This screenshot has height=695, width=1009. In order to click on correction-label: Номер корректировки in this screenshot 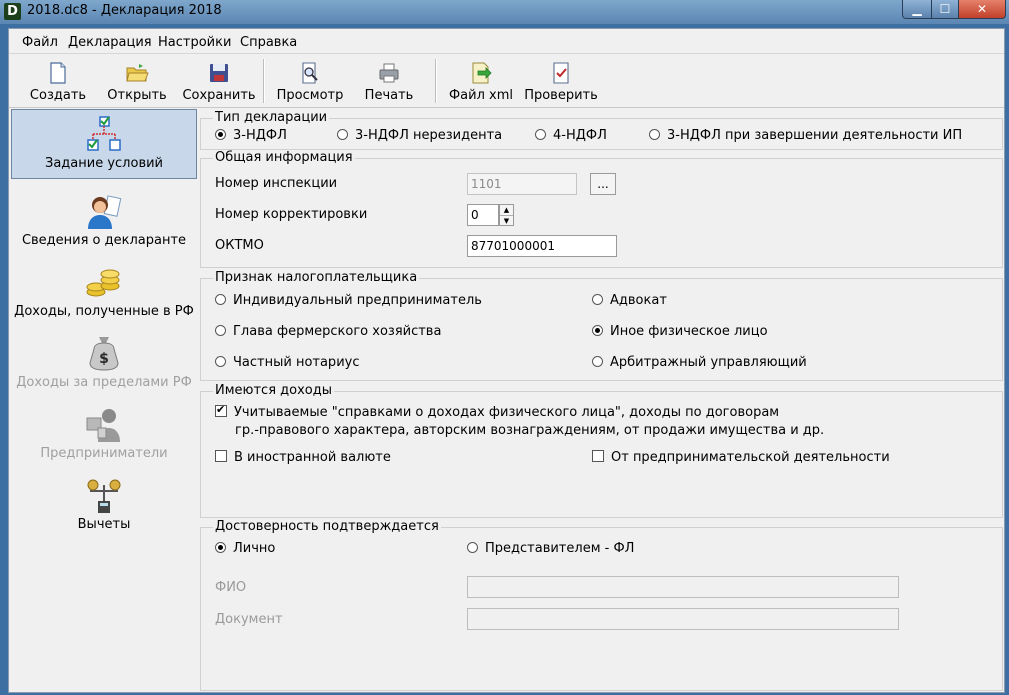, I will do `click(291, 214)`.